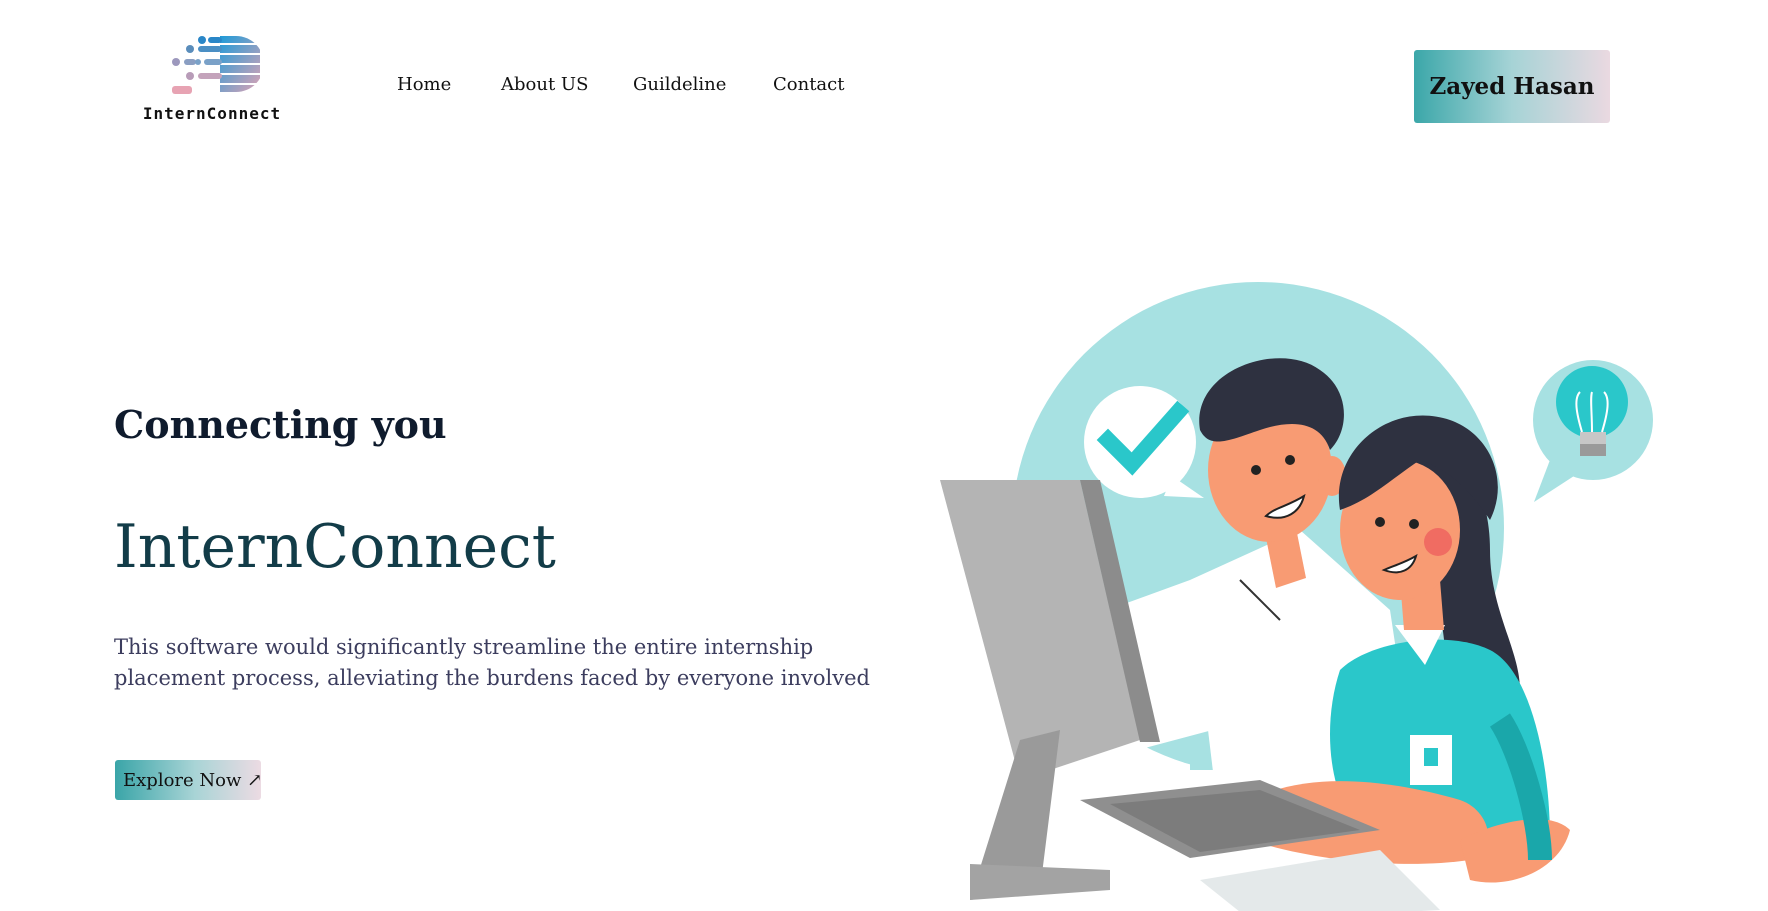 The width and height of the screenshot is (1768, 911). I want to click on nav-contact: Contact, so click(808, 84).